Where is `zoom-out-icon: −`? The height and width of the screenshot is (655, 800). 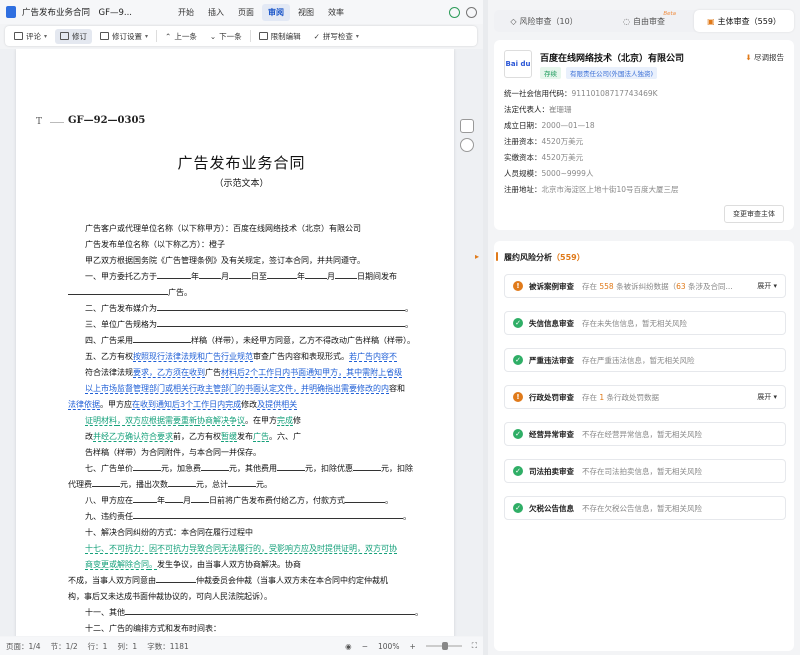
zoom-out-icon: − is located at coordinates (365, 646).